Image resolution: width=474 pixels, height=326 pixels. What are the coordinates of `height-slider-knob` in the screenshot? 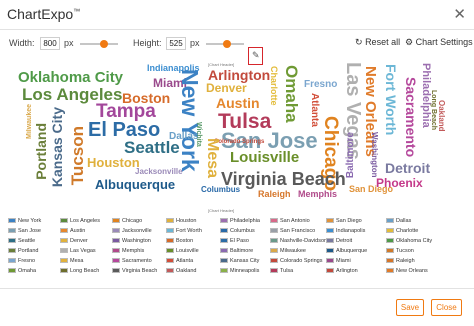 It's located at (226, 44).